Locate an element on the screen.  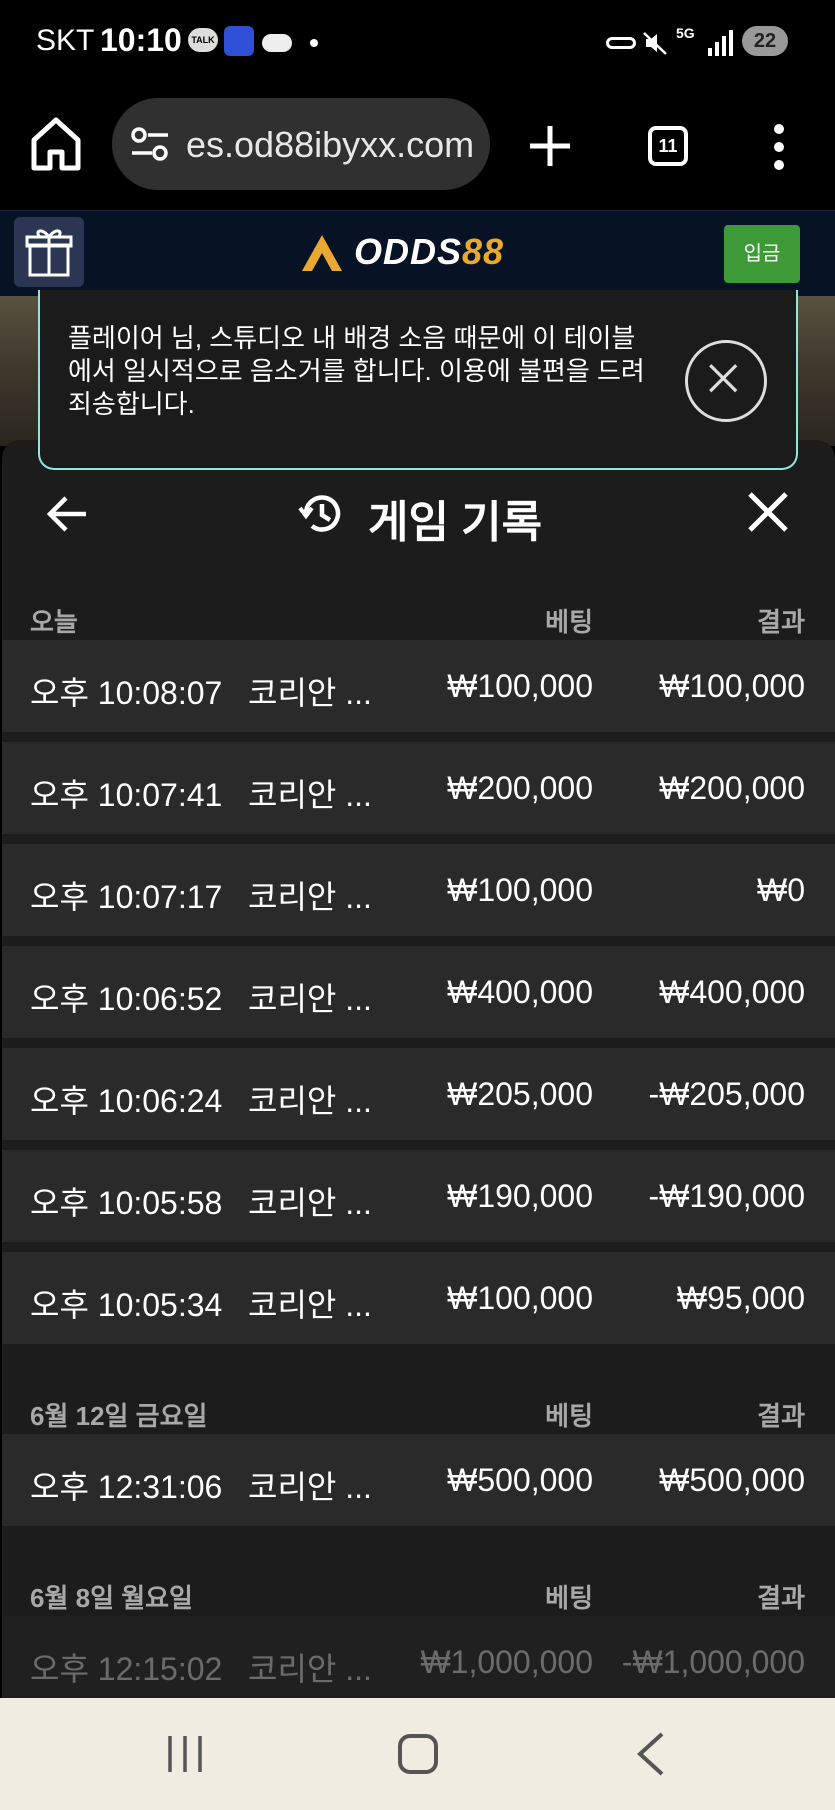
gift-button is located at coordinates (49, 252).